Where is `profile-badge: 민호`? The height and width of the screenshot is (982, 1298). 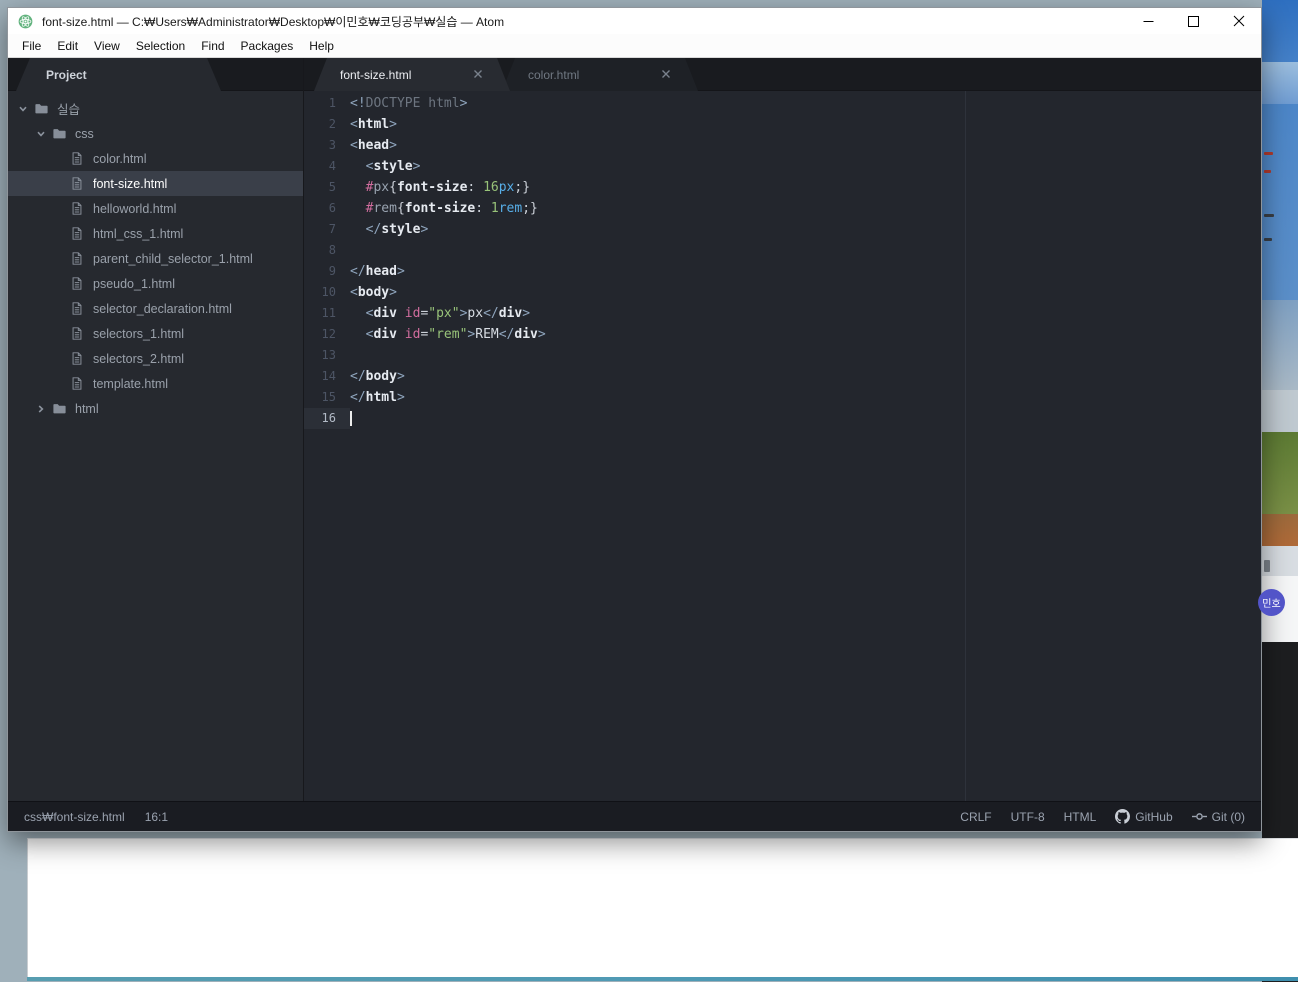
profile-badge: 민호 is located at coordinates (1271, 602).